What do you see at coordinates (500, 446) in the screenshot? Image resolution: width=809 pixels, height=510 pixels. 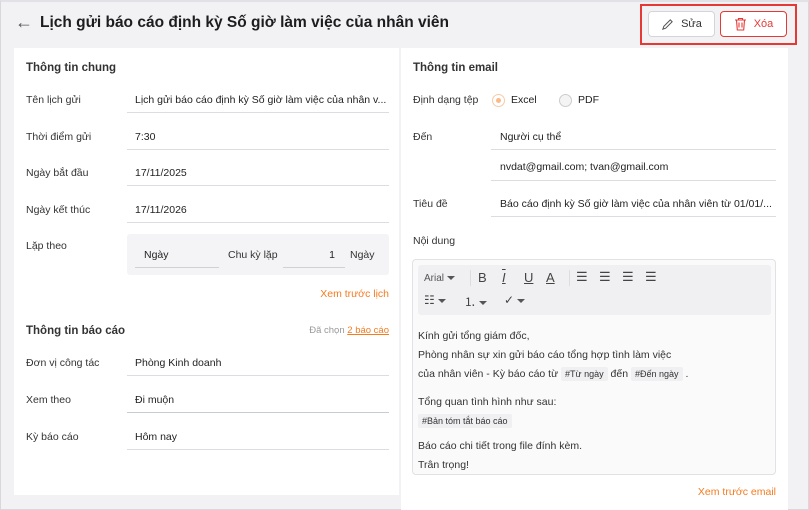 I see `body-line: Báo cáo chi tiết trong file đính kèm.` at bounding box center [500, 446].